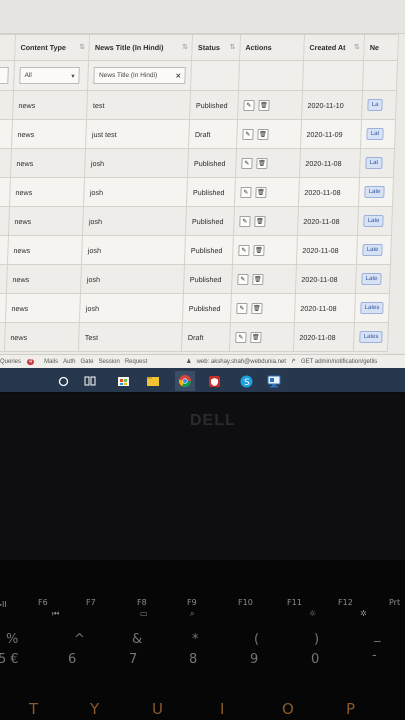  Describe the element at coordinates (334, 47) in the screenshot. I see `created-at-header: Created At ⇅` at that location.